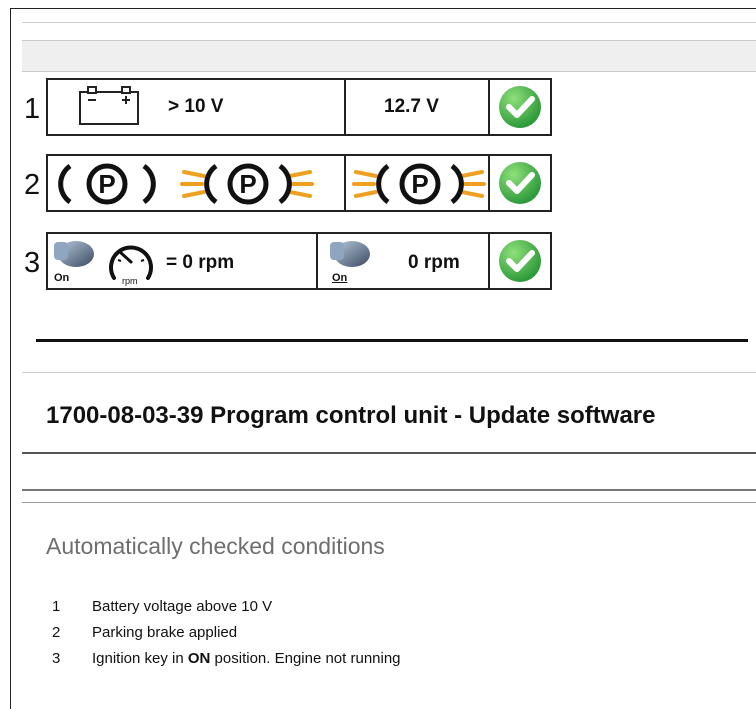  I want to click on list-item-bold: ON, so click(199, 658).